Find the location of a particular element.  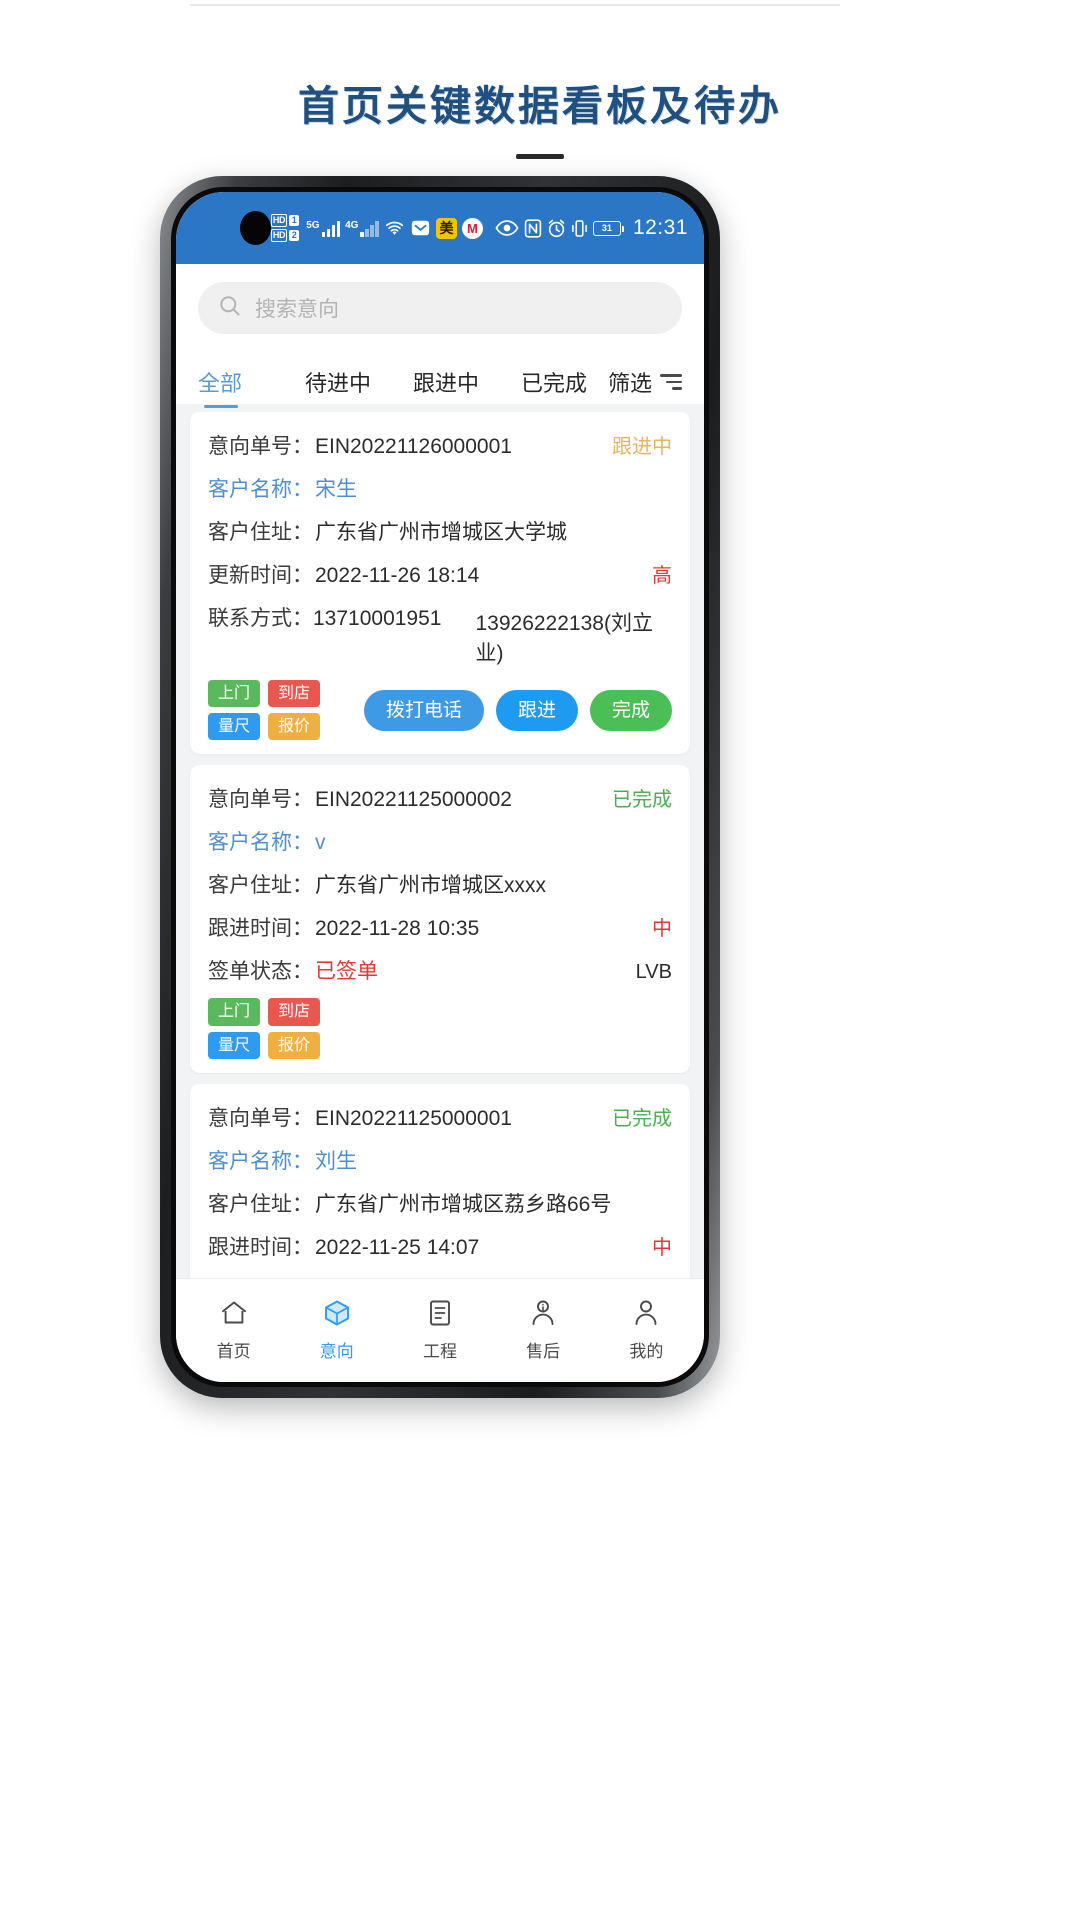

person-info-icon is located at coordinates (543, 1313).